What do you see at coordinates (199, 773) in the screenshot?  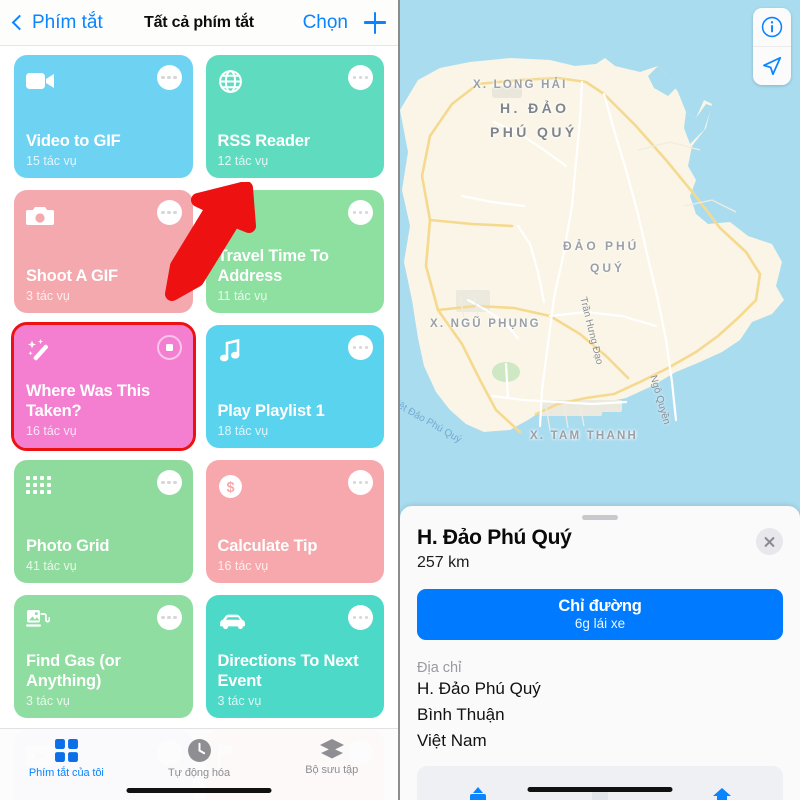 I see `tab-label: Tự động hóa` at bounding box center [199, 773].